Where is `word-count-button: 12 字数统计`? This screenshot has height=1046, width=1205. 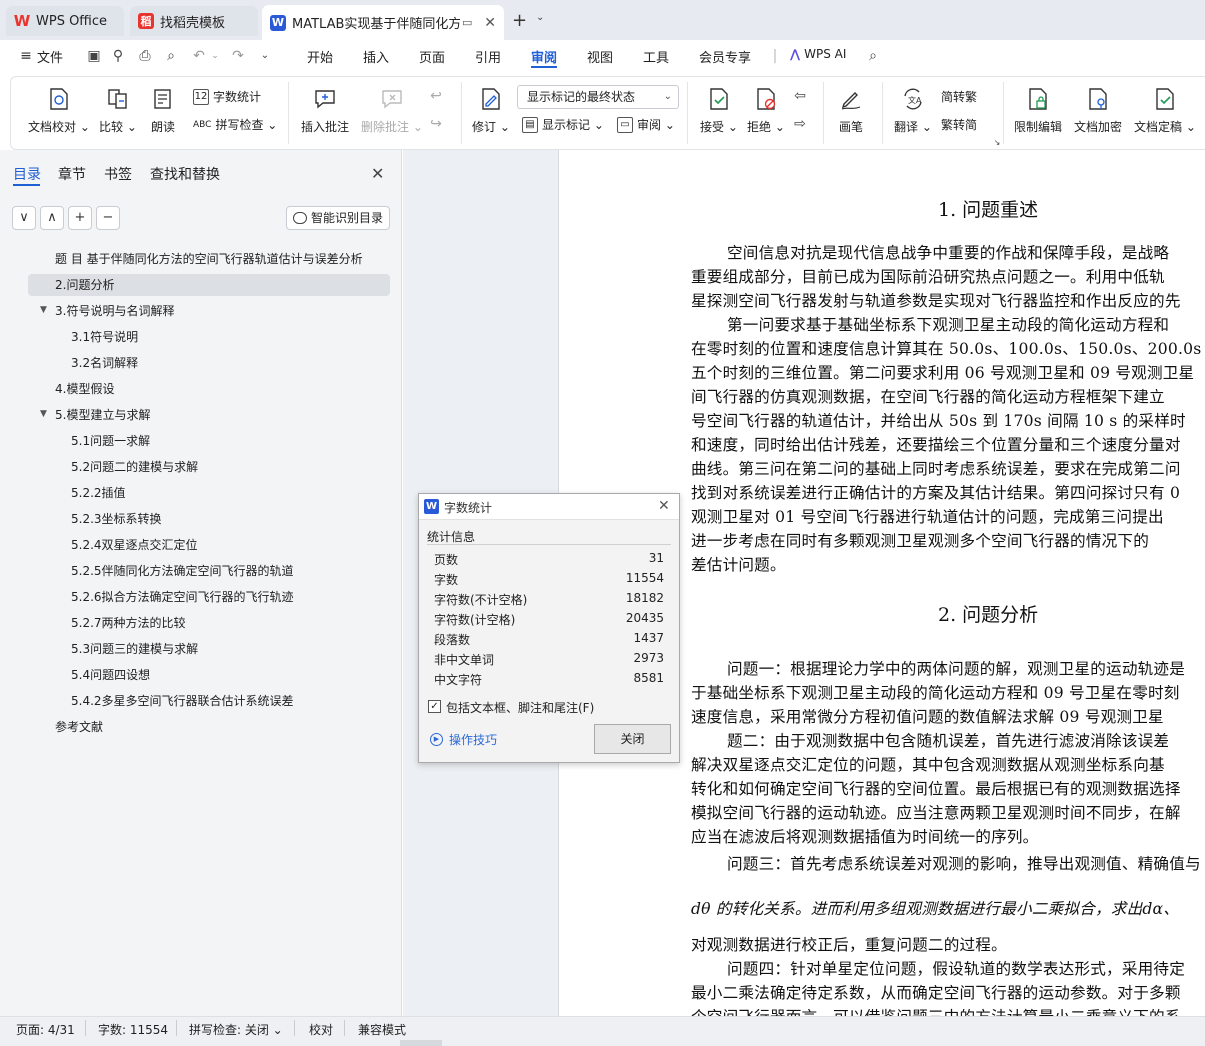
word-count-button: 12 字数统计 is located at coordinates (227, 96).